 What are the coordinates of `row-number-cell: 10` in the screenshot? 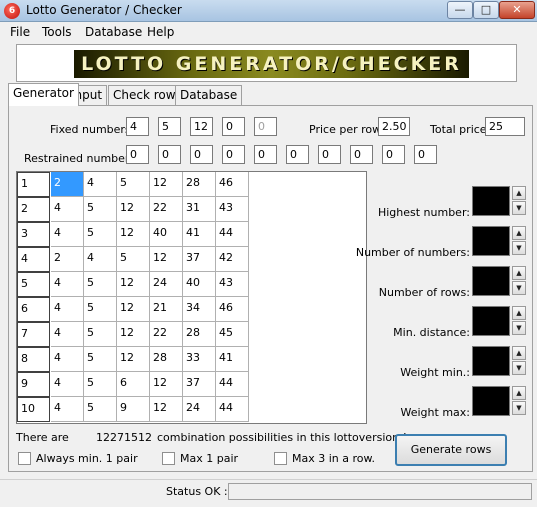 It's located at (33, 409).